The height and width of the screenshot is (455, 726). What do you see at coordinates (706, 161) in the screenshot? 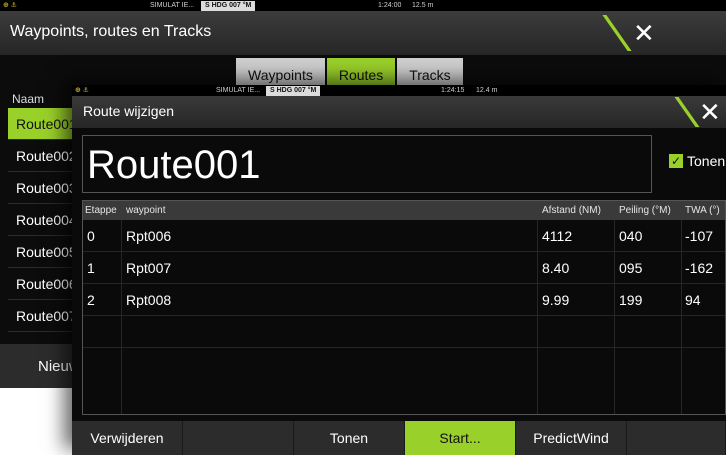
I see `show-label: Tonen` at bounding box center [706, 161].